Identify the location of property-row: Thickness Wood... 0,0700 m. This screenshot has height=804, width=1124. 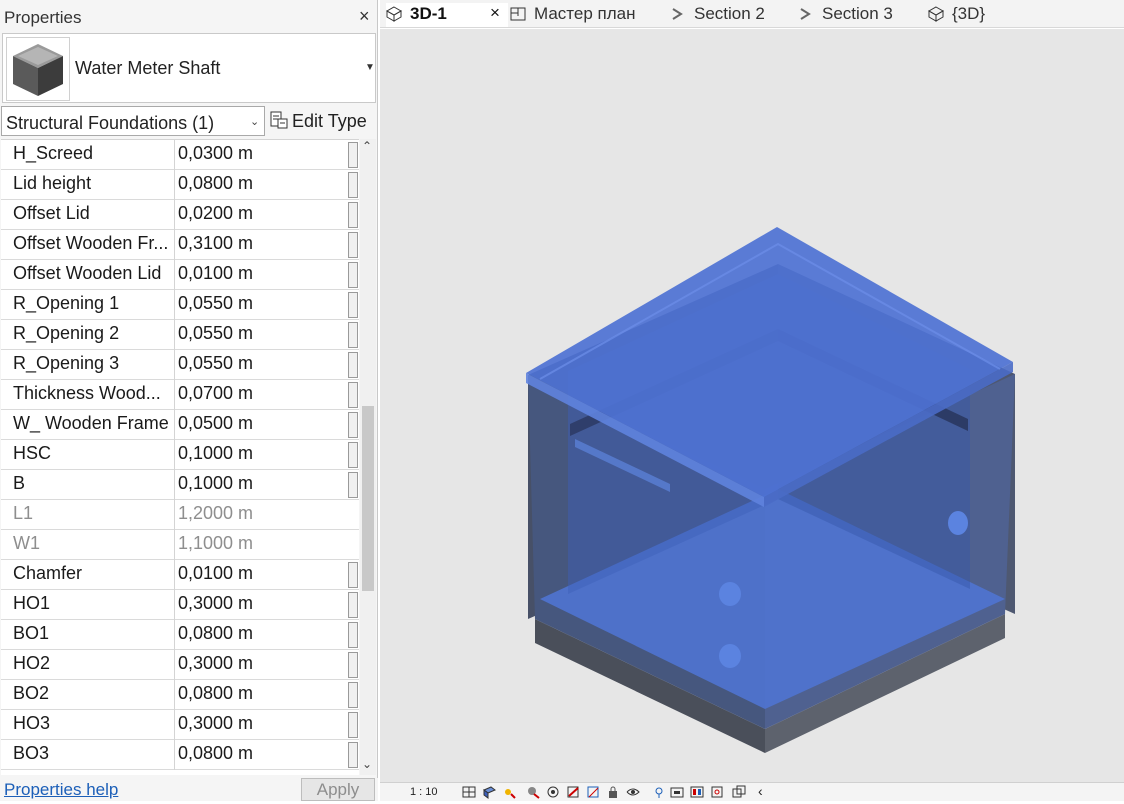
(180, 395).